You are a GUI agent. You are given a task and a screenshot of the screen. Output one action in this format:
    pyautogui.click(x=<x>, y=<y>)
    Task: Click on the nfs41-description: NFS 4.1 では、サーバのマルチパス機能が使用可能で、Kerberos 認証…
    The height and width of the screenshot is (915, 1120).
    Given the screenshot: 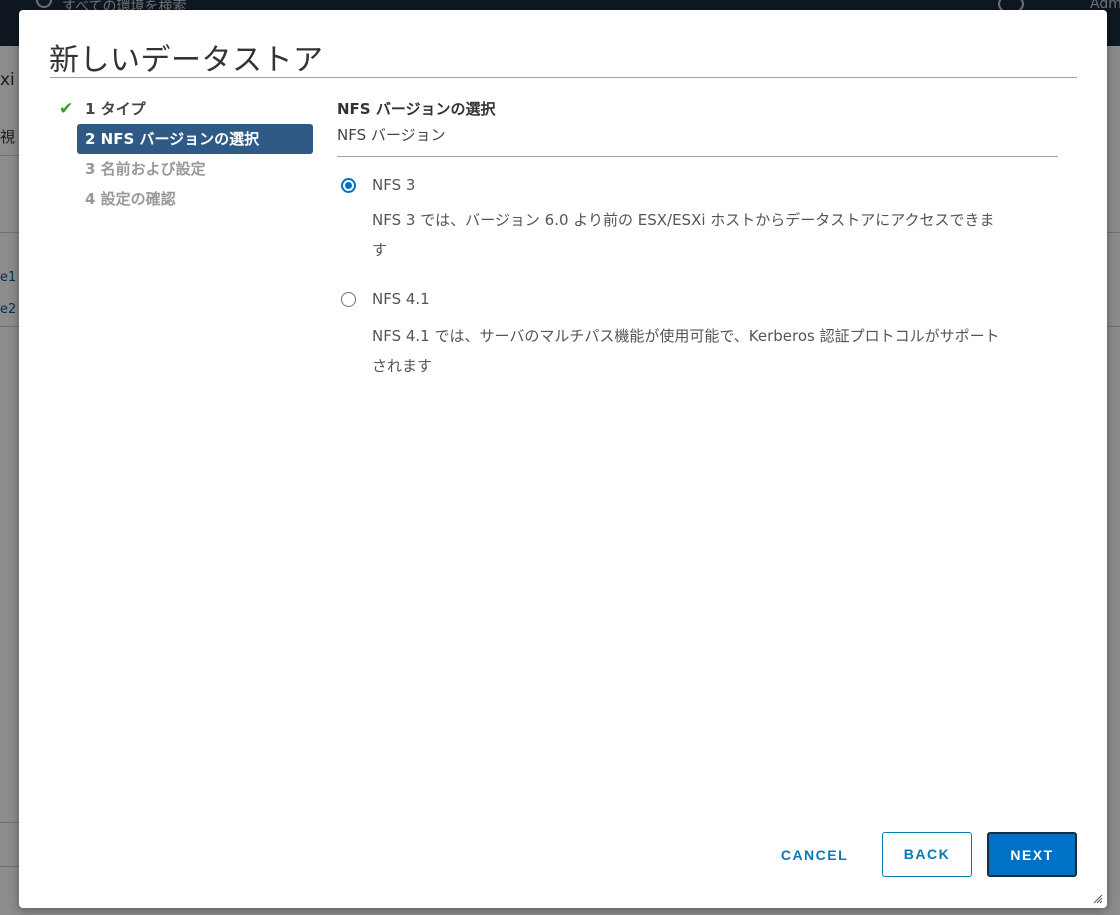 What is the action you would take?
    pyautogui.click(x=717, y=351)
    